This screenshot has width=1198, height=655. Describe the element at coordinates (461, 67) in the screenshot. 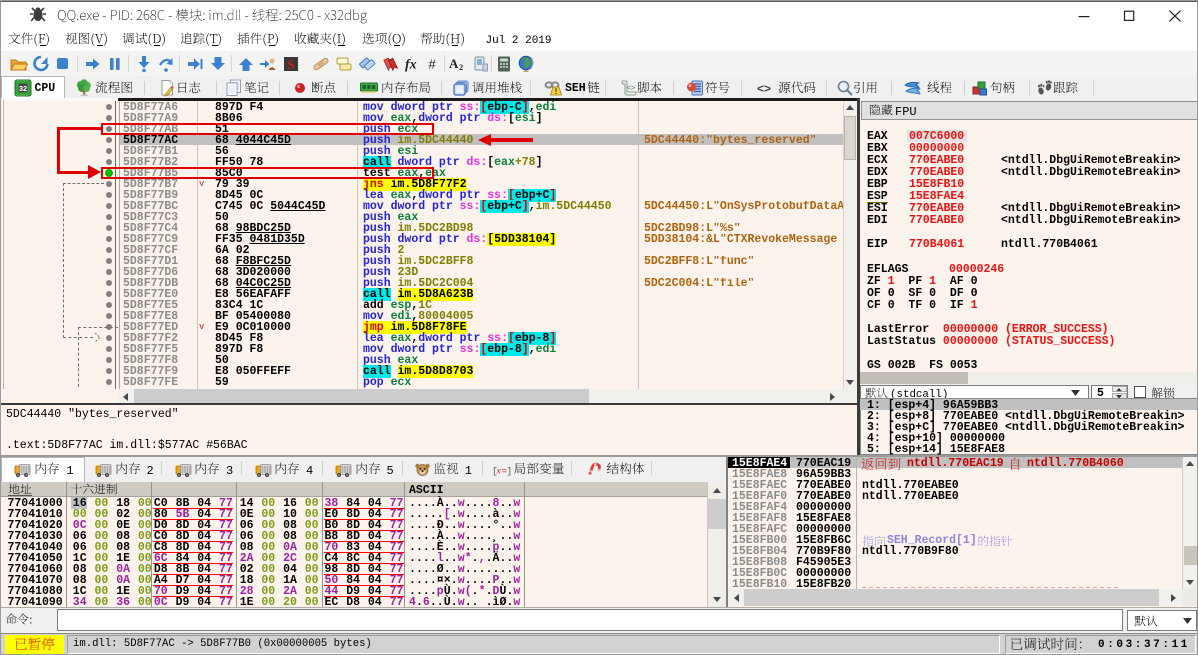

I see `svg-text: 2` at that location.